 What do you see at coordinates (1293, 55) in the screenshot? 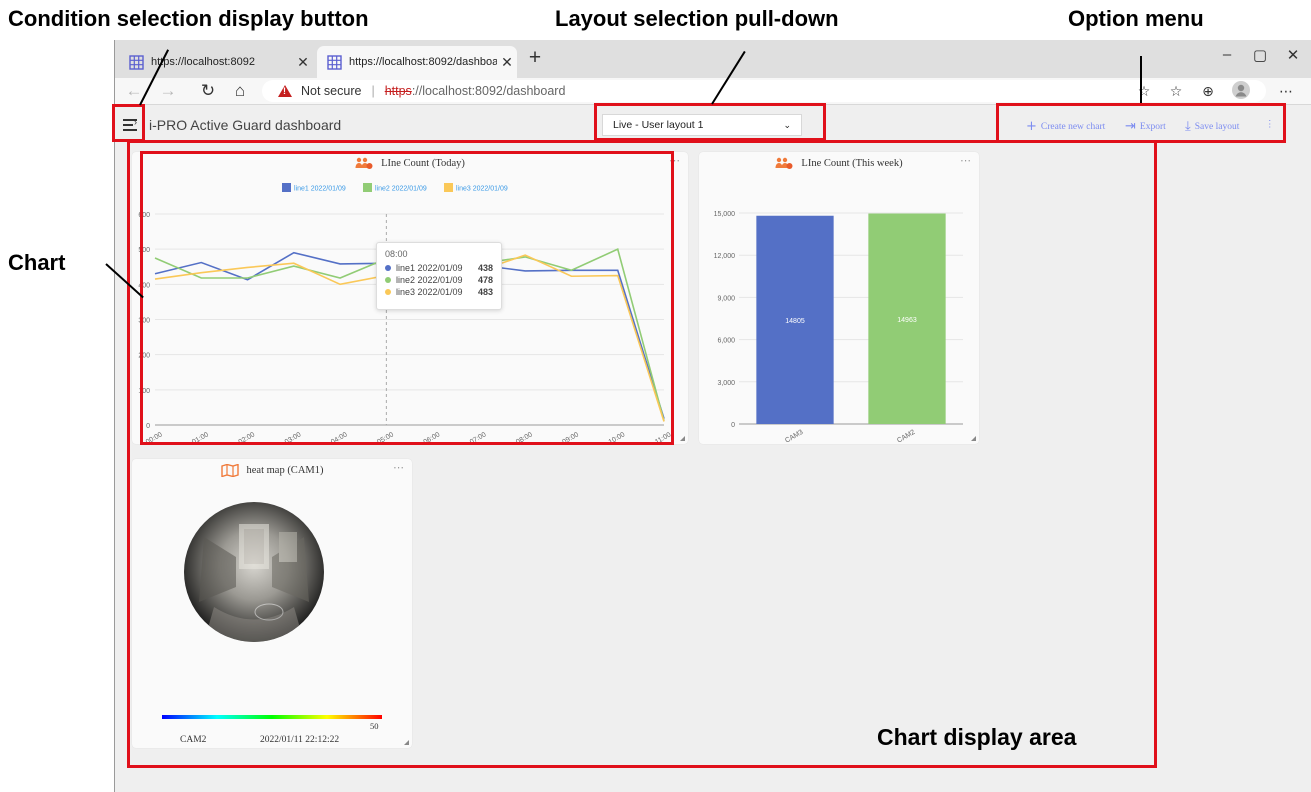
I see `close-window-button: ✕` at bounding box center [1293, 55].